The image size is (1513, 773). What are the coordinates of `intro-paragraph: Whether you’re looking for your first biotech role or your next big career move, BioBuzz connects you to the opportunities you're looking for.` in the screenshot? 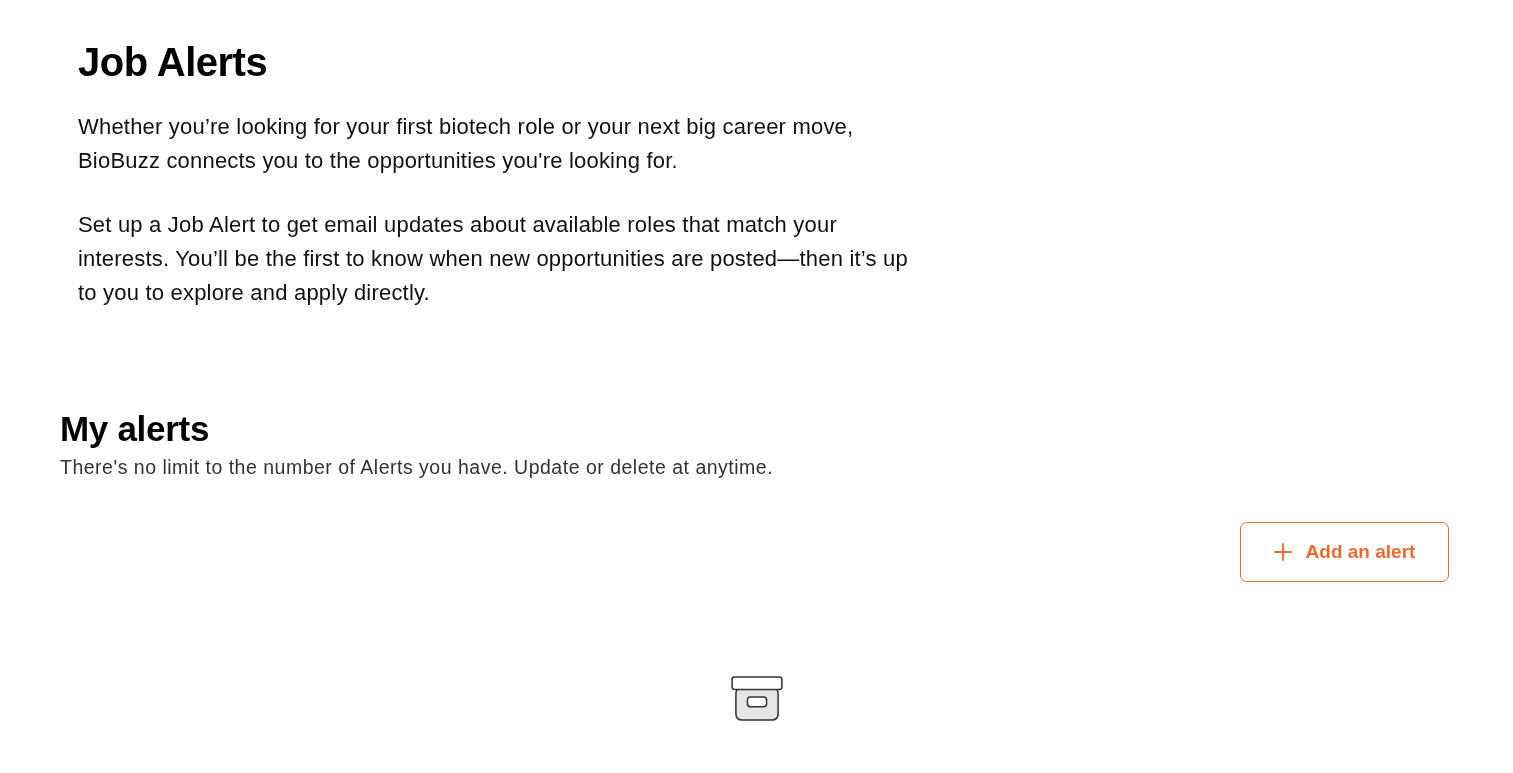 It's located at (466, 144).